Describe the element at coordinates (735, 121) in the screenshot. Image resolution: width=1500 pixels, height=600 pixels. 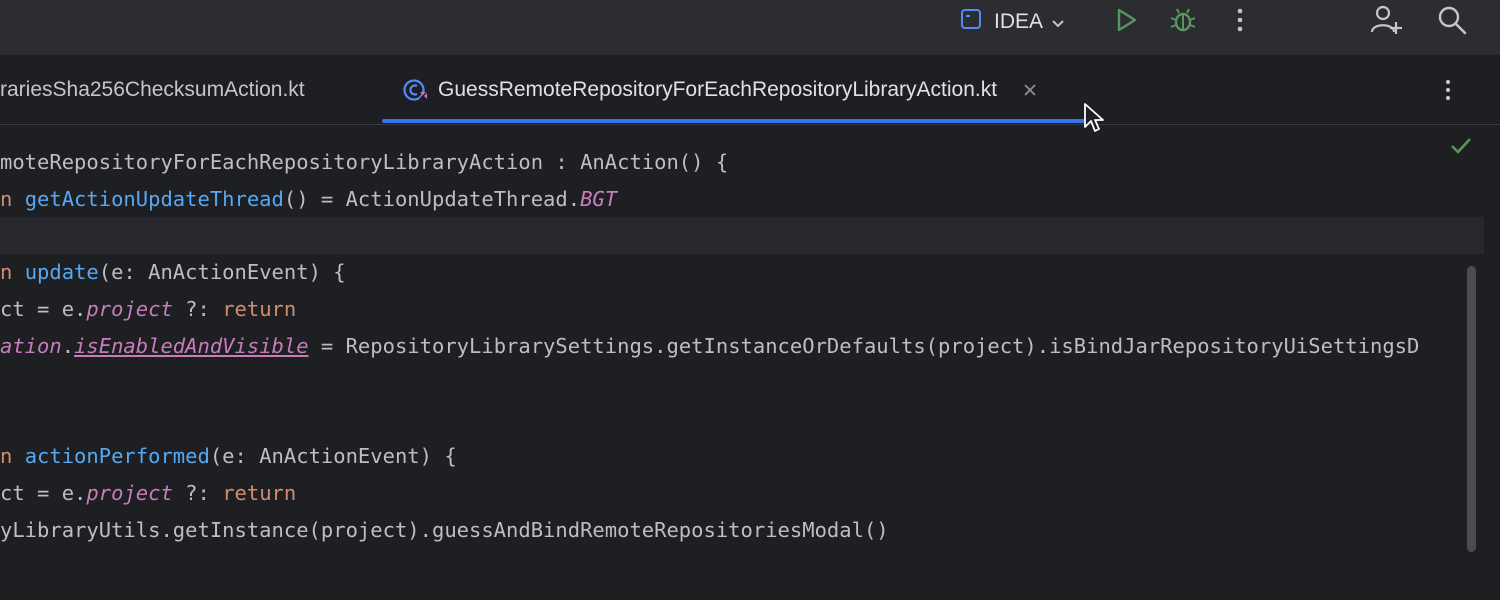
I see `active-tab-indicator` at that location.